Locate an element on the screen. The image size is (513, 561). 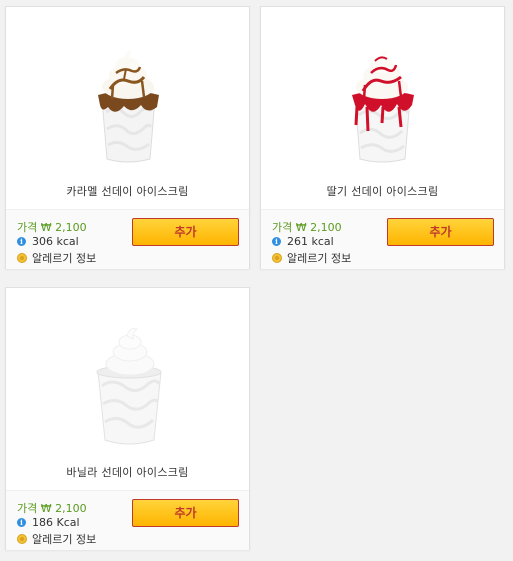
kcal-info: i 261 kcal is located at coordinates (303, 241).